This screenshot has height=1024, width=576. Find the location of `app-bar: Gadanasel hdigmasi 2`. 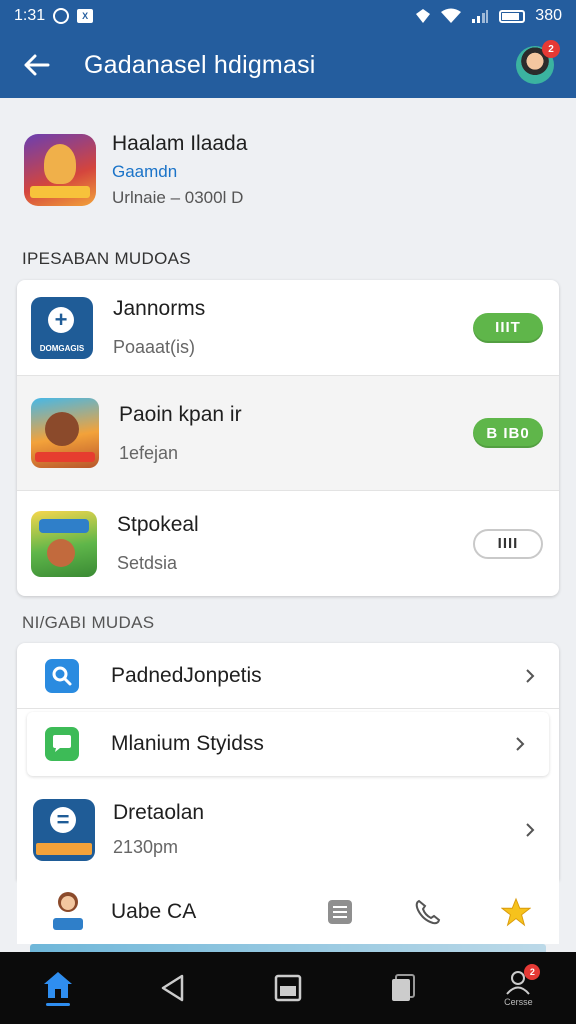

app-bar: Gadanasel hdigmasi 2 is located at coordinates (288, 65).